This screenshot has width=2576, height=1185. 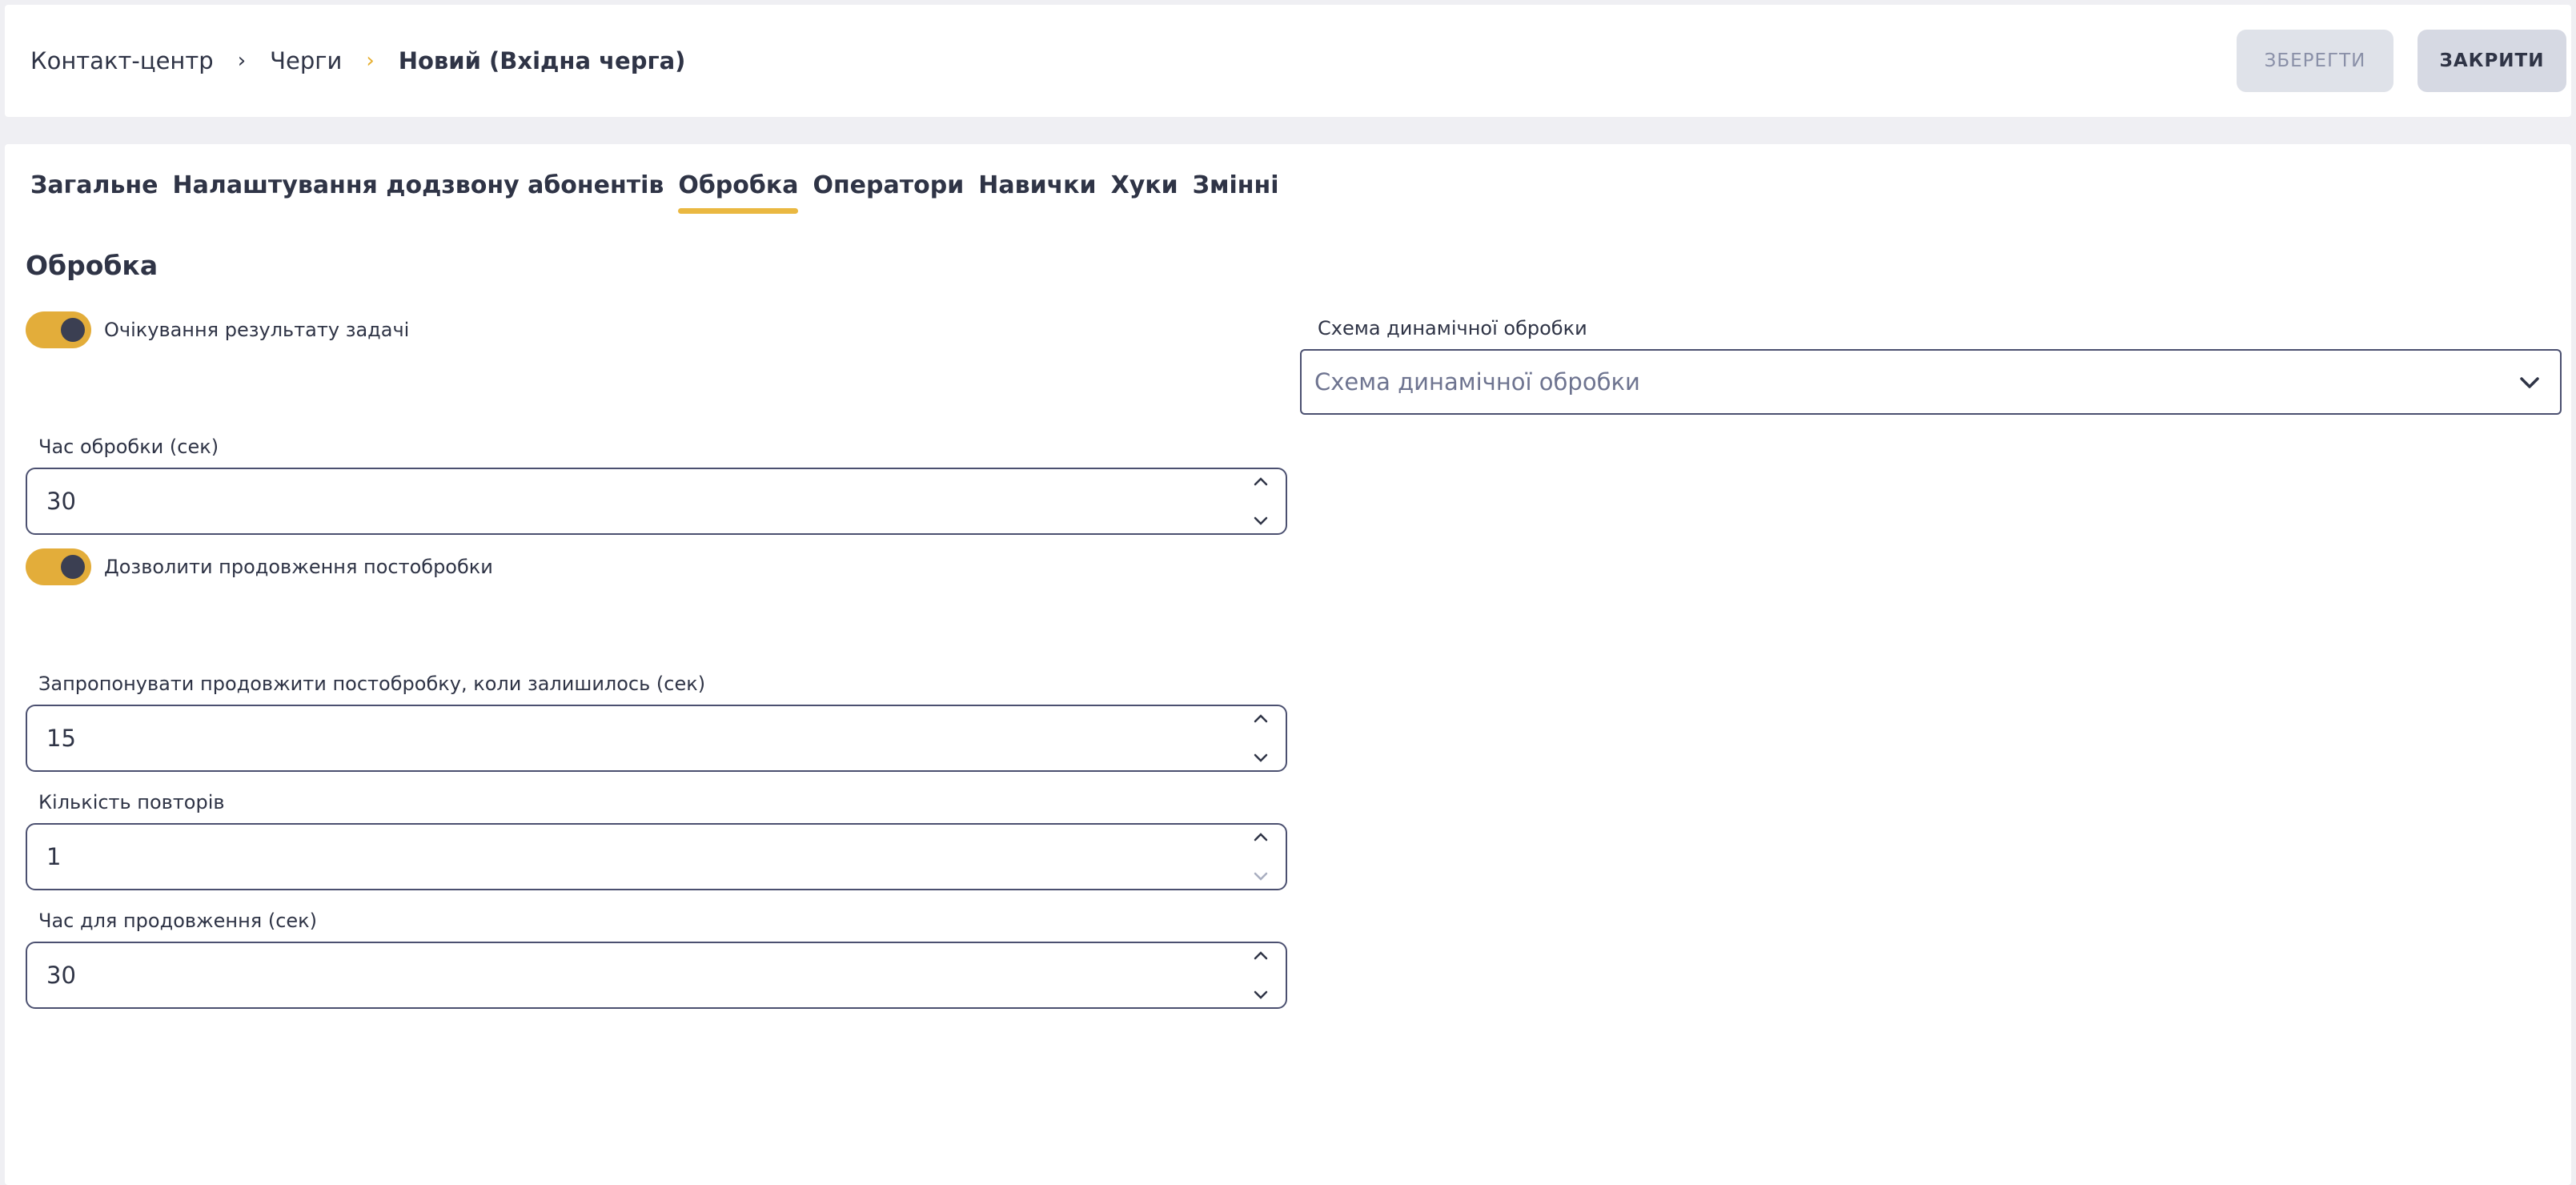 I want to click on dynamic-schema-select: Схема динамічної обробки, so click(x=1931, y=382).